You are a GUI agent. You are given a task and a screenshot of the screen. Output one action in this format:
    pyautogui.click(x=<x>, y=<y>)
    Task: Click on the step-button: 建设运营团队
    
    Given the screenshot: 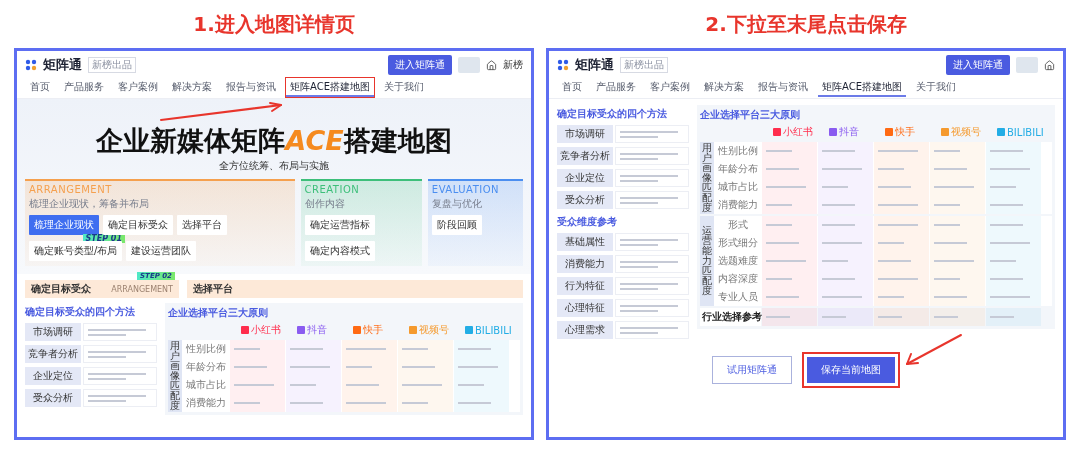 What is the action you would take?
    pyautogui.click(x=161, y=251)
    